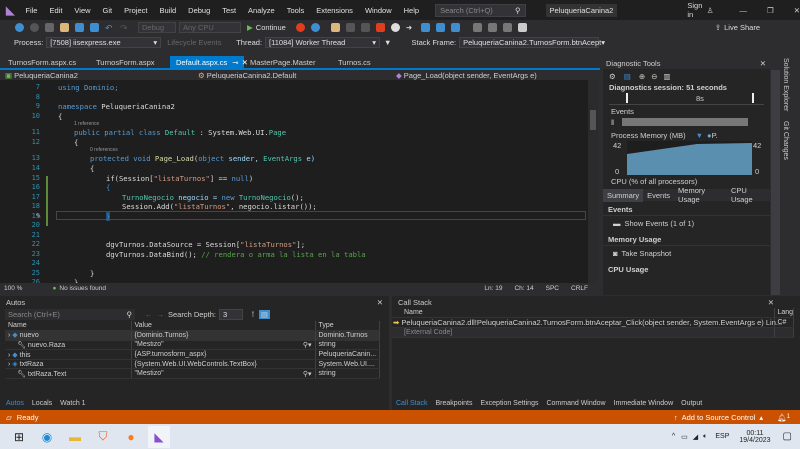 Image resolution: width=800 pixels, height=449 pixels. What do you see at coordinates (658, 195) in the screenshot?
I see `tab-events: Events` at bounding box center [658, 195].